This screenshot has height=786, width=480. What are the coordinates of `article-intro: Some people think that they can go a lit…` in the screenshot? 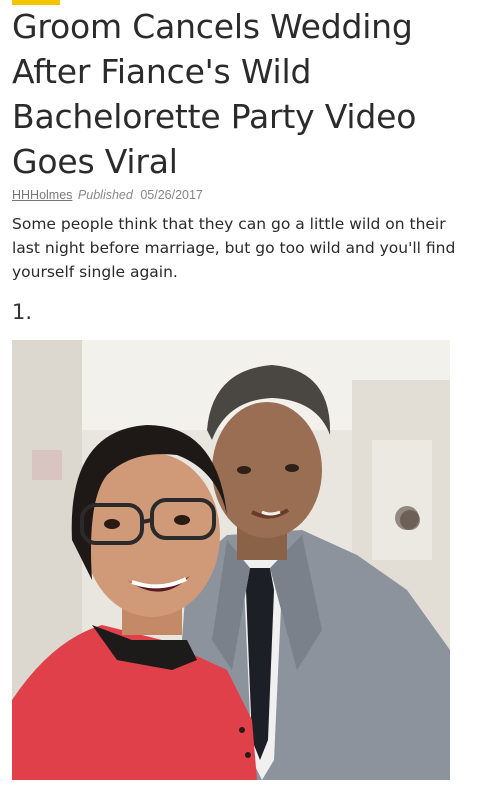 It's located at (234, 248).